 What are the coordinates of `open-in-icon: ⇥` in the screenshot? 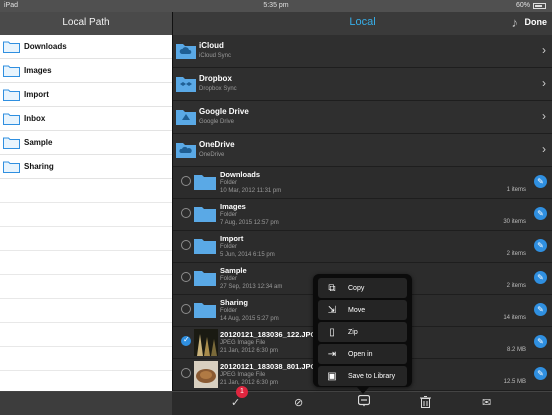 It's located at (332, 354).